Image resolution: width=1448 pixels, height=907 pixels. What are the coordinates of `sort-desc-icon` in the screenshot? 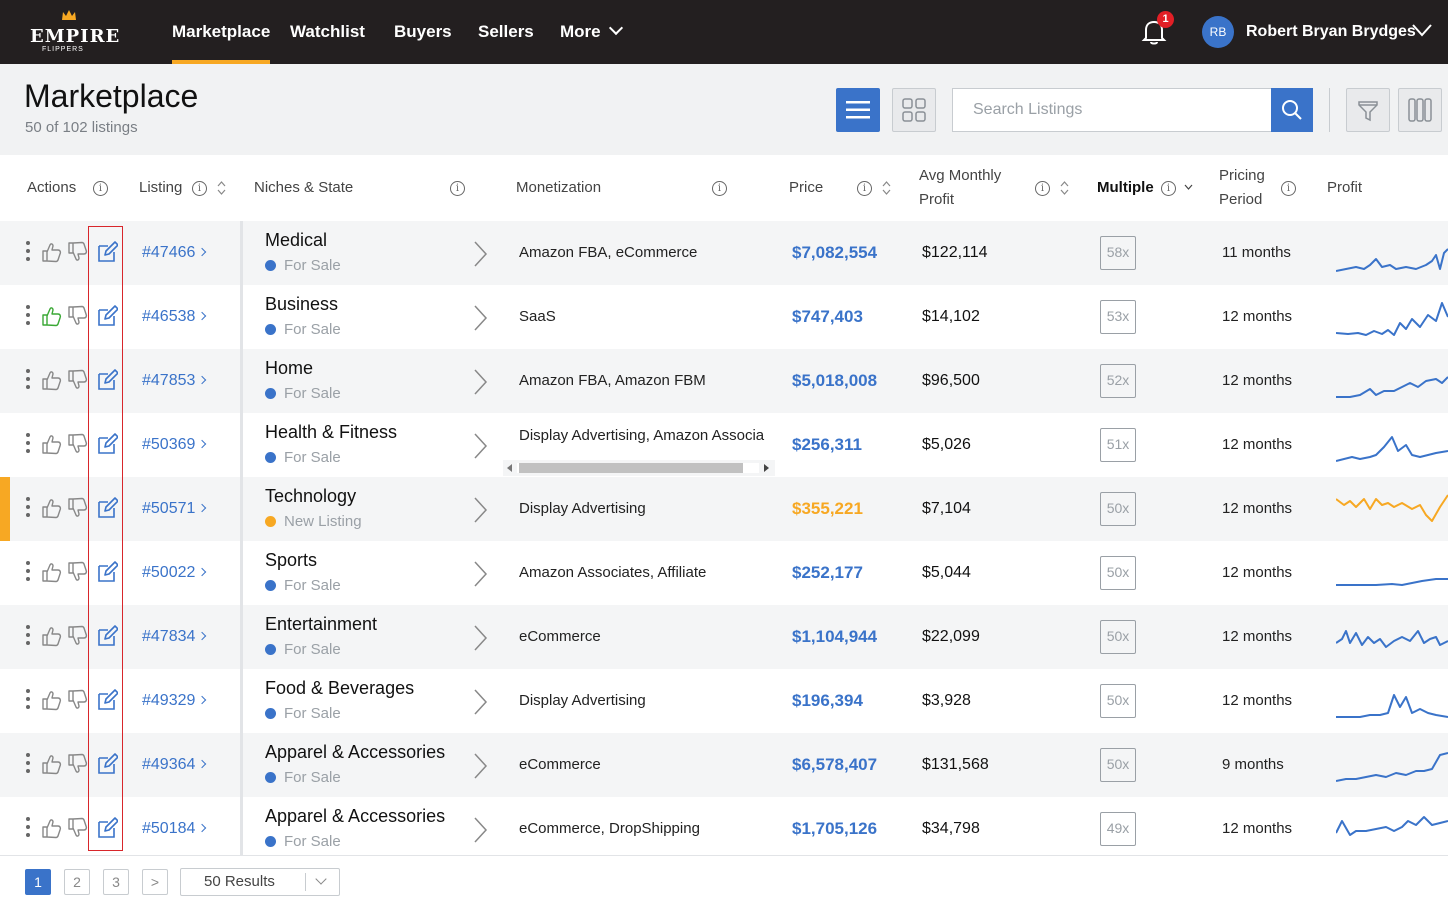 It's located at (1188, 190).